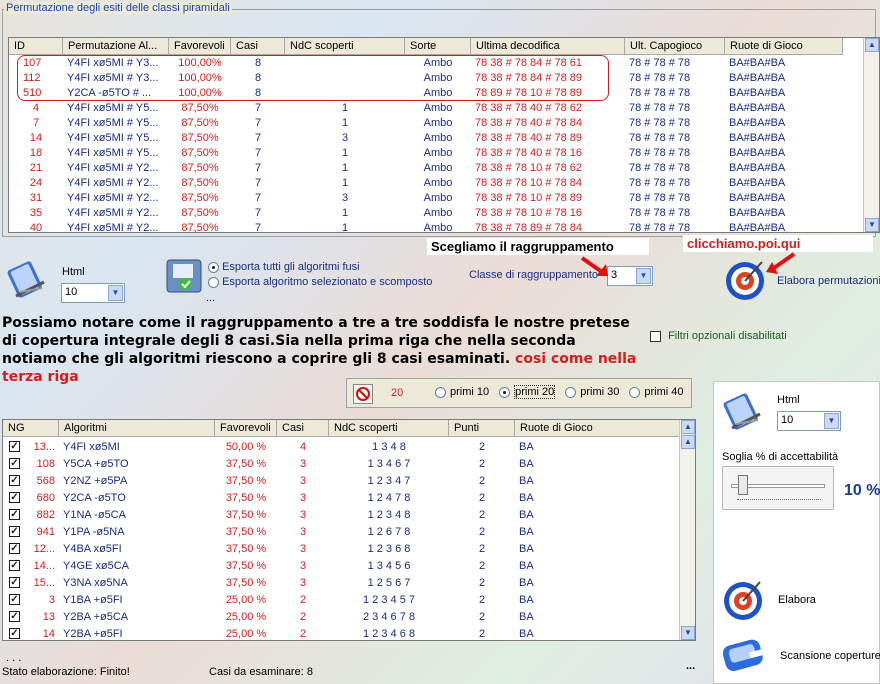 The image size is (880, 684). Describe the element at coordinates (809, 421) in the screenshot. I see `right-html-select: 10 ▼` at that location.